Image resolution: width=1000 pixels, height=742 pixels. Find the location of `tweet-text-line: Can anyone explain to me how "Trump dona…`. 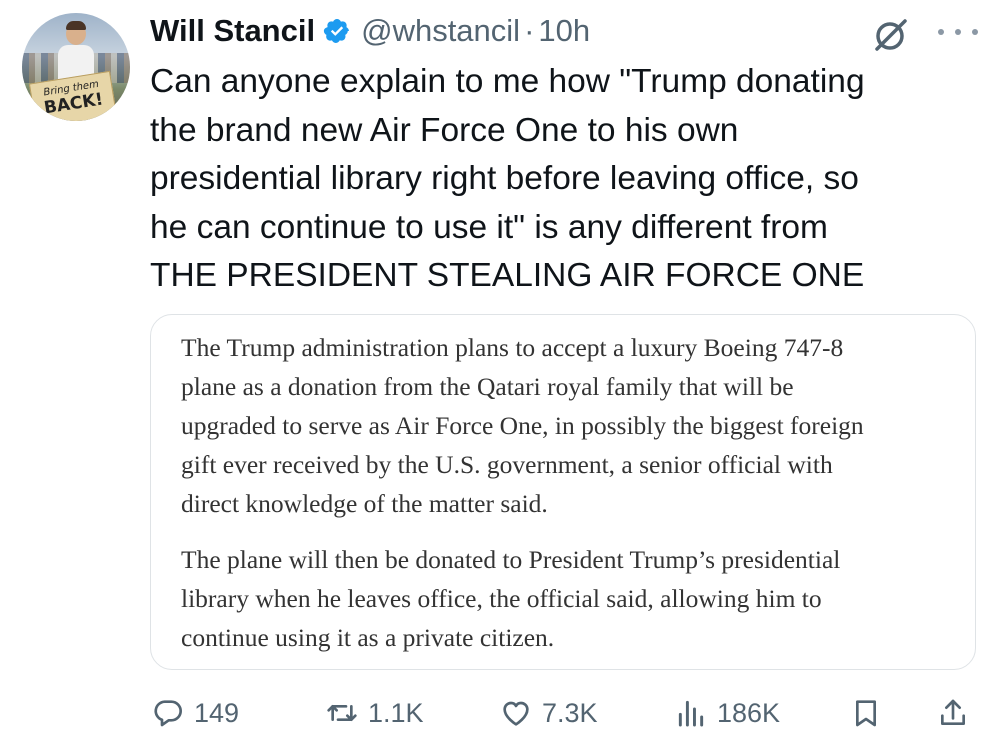

tweet-text-line: Can anyone explain to me how "Trump dona… is located at coordinates (507, 81).